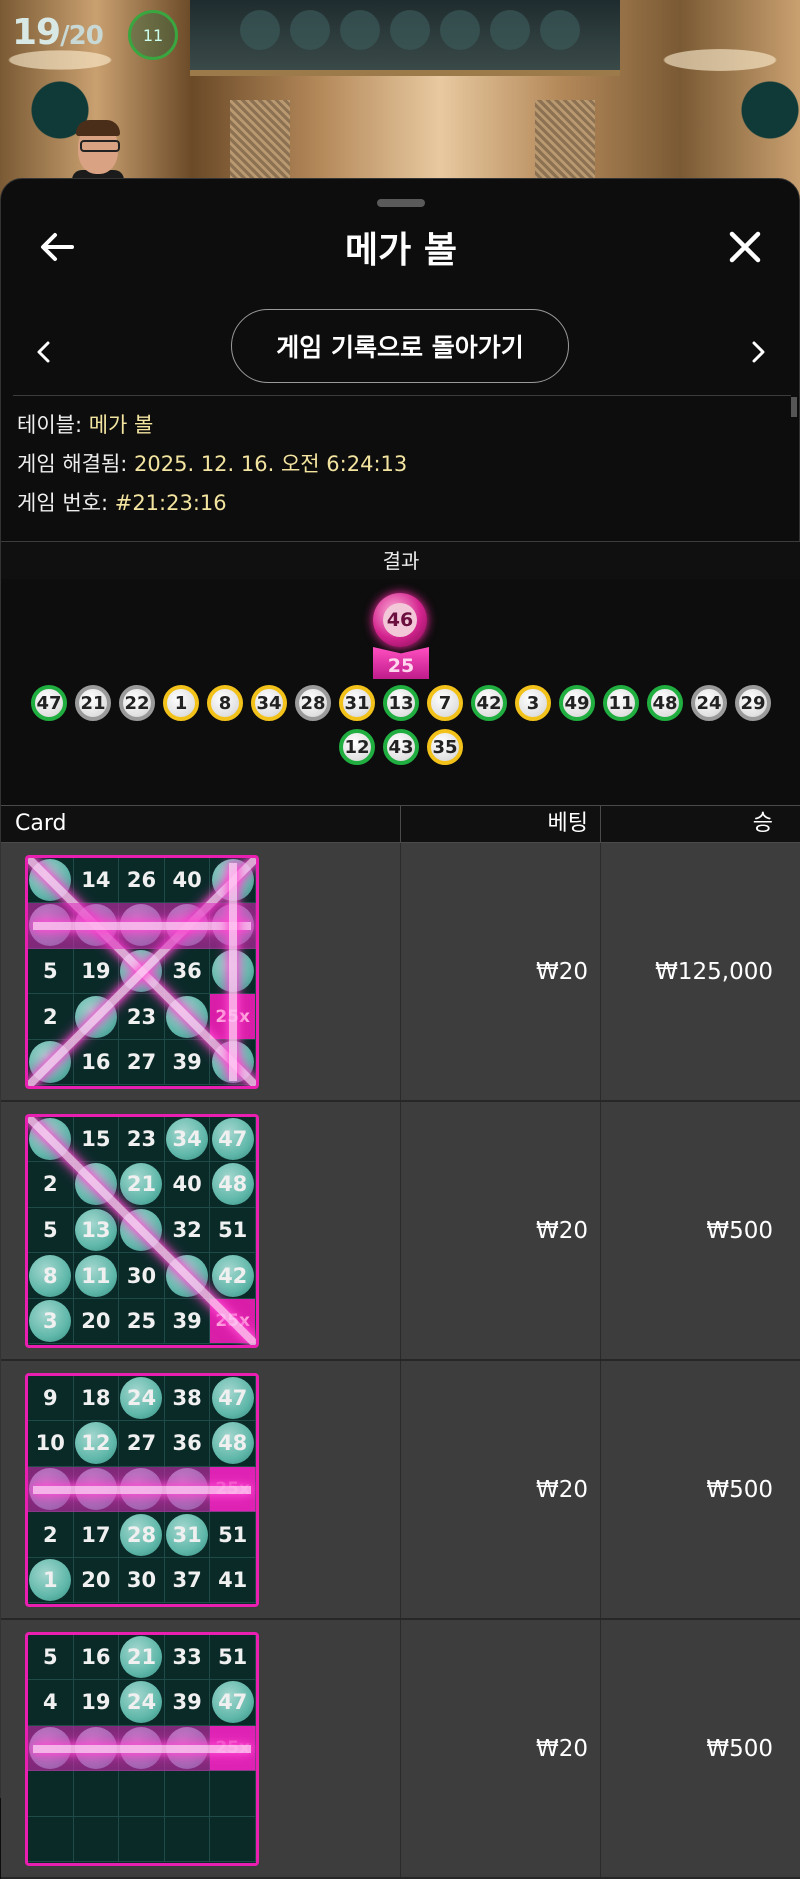  I want to click on close-button, so click(745, 247).